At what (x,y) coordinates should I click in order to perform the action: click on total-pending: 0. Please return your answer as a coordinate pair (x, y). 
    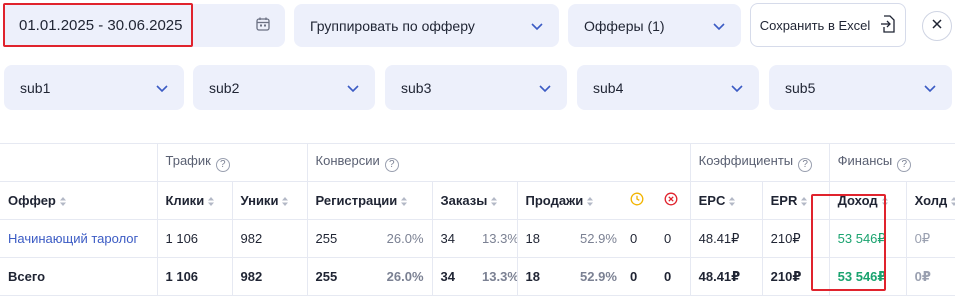
    Looking at the image, I should click on (639, 276).